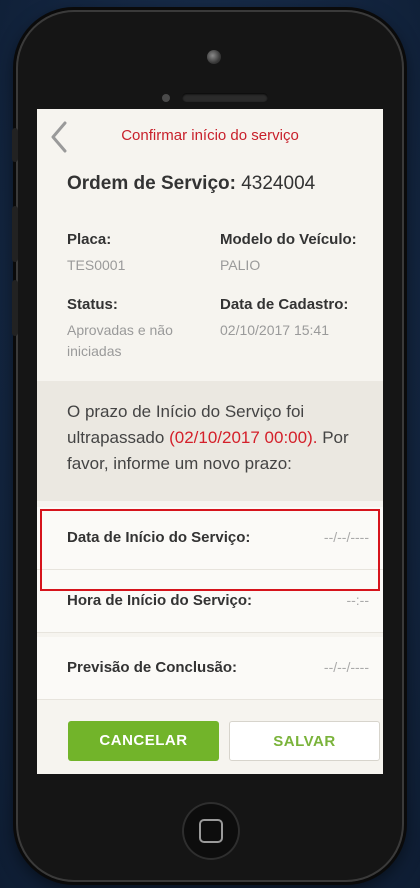 The width and height of the screenshot is (420, 888). I want to click on previsao-row: Previsão de Conclusão: --/--/----, so click(210, 668).